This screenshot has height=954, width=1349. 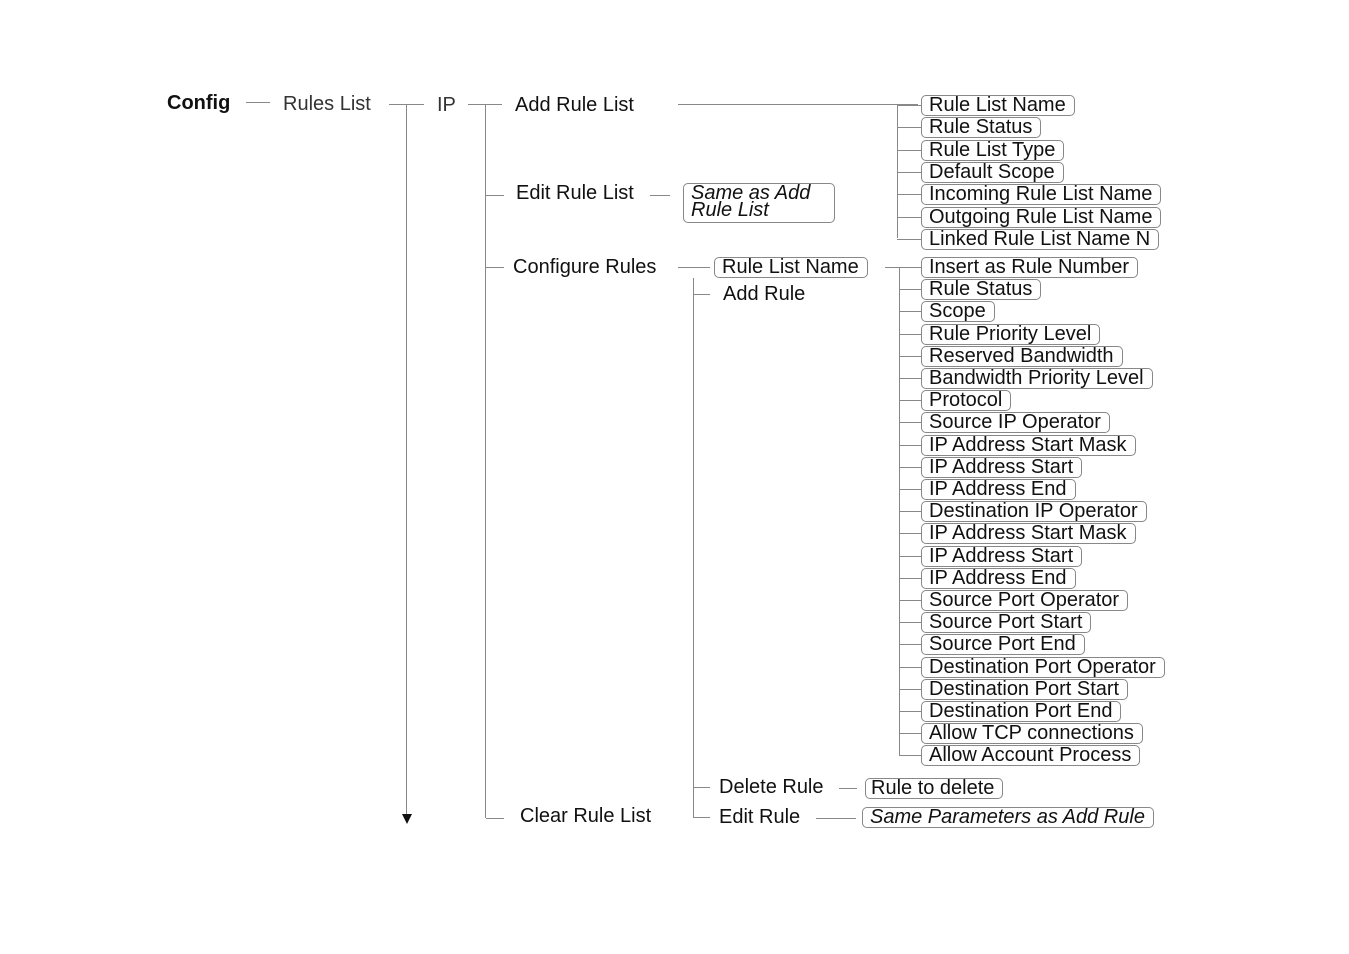 What do you see at coordinates (1041, 195) in the screenshot?
I see `param-item: Incoming Rule List Name` at bounding box center [1041, 195].